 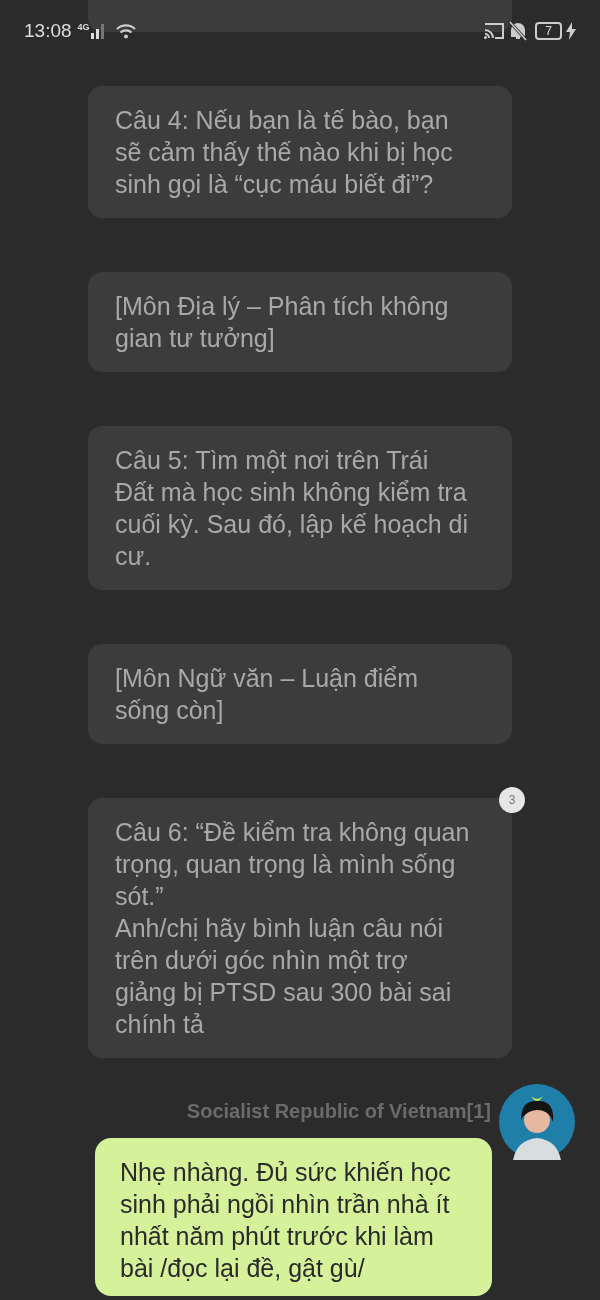 What do you see at coordinates (338, 1111) in the screenshot?
I see `sender-name: Socialist Republic of Vietnam[1]` at bounding box center [338, 1111].